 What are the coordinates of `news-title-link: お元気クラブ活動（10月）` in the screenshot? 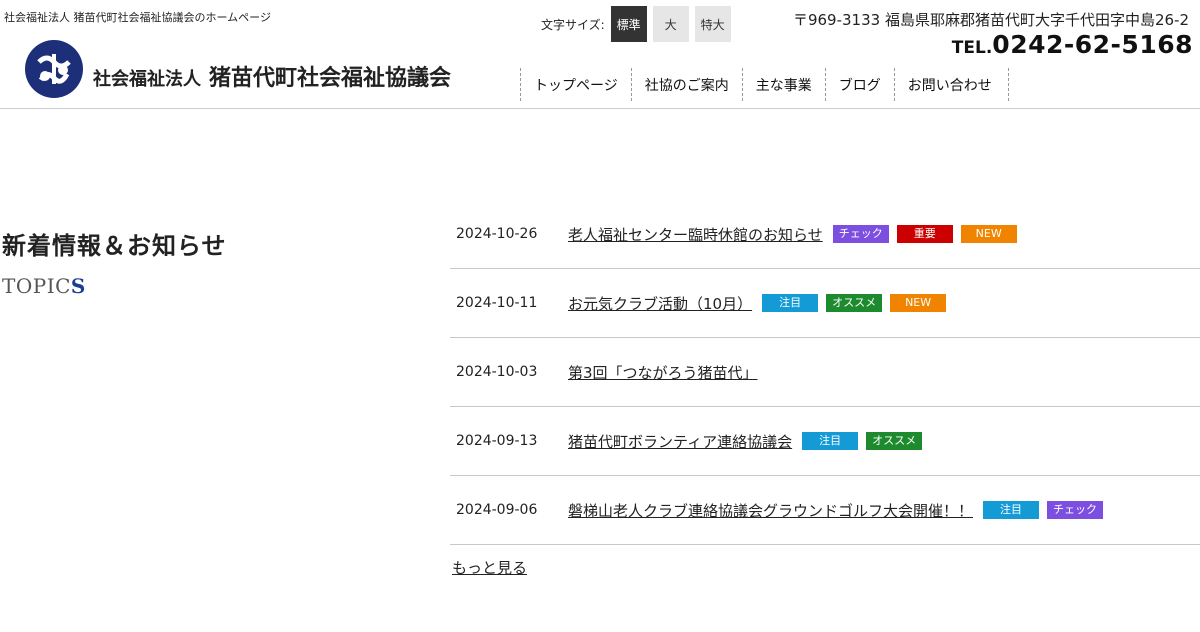 It's located at (660, 303).